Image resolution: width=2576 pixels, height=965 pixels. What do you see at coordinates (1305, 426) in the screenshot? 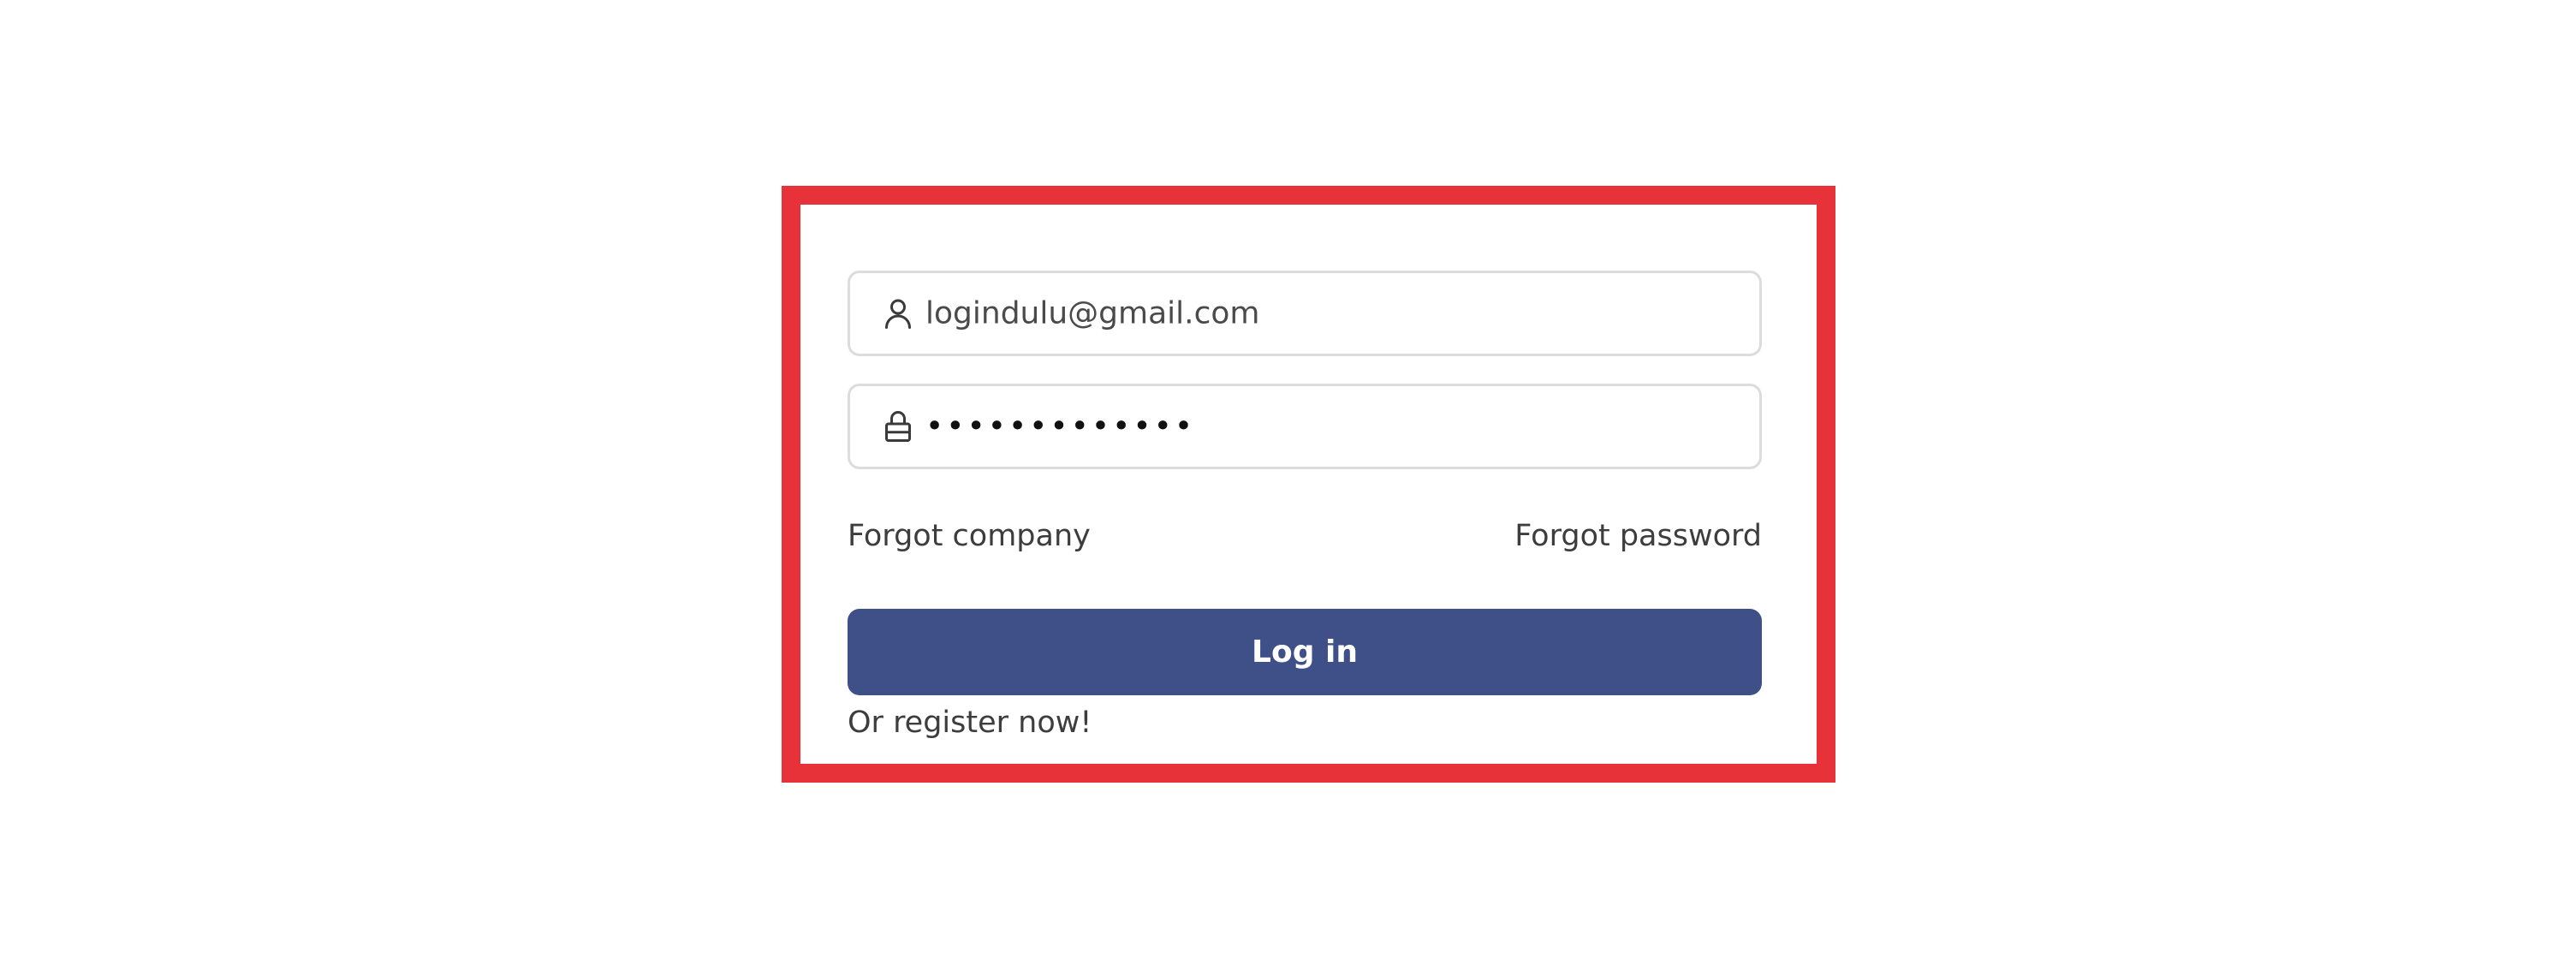
I see `password-field: •••••••••••••` at bounding box center [1305, 426].